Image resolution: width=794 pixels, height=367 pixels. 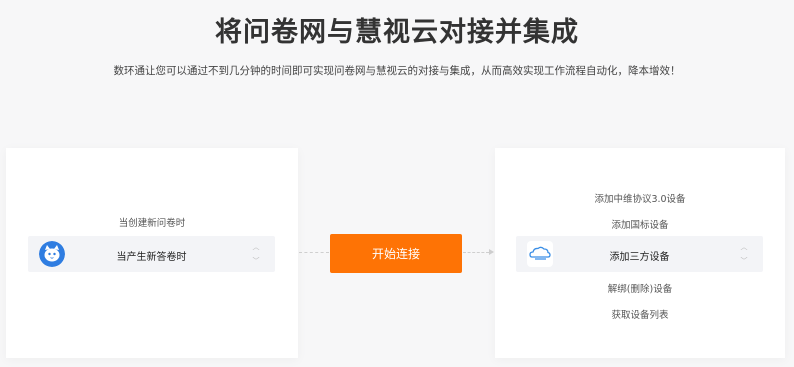 I want to click on action-option: 添加国标设备, so click(x=640, y=224).